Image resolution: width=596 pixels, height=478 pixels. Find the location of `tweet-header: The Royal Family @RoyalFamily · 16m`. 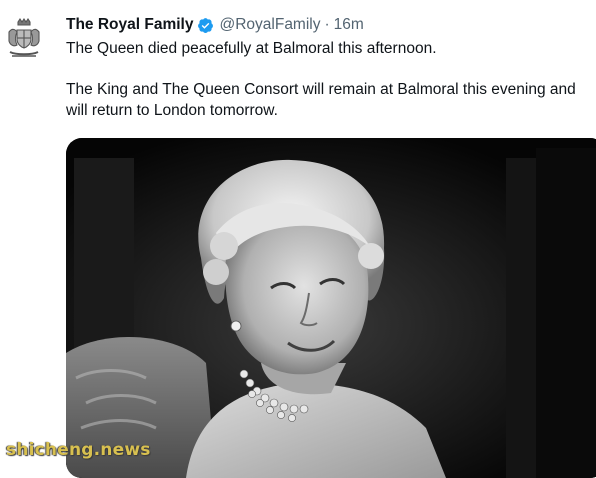

tweet-header: The Royal Family @RoyalFamily · 16m is located at coordinates (215, 25).